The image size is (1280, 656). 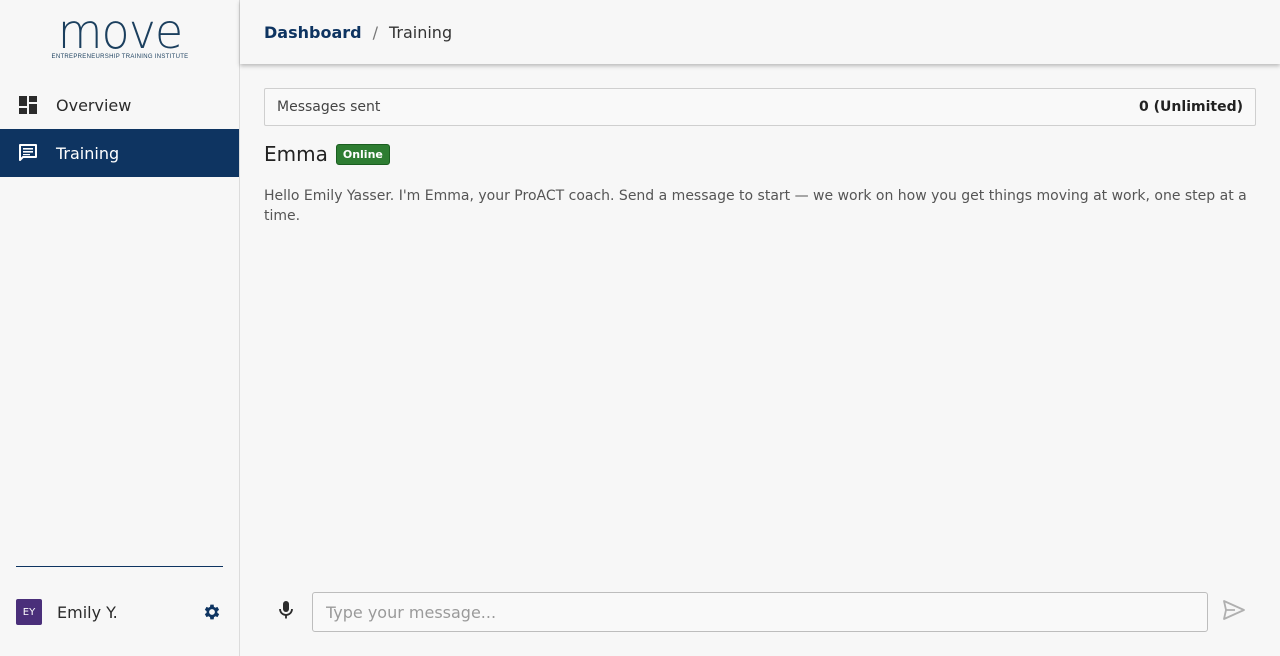 What do you see at coordinates (1234, 610) in the screenshot?
I see `send-icon` at bounding box center [1234, 610].